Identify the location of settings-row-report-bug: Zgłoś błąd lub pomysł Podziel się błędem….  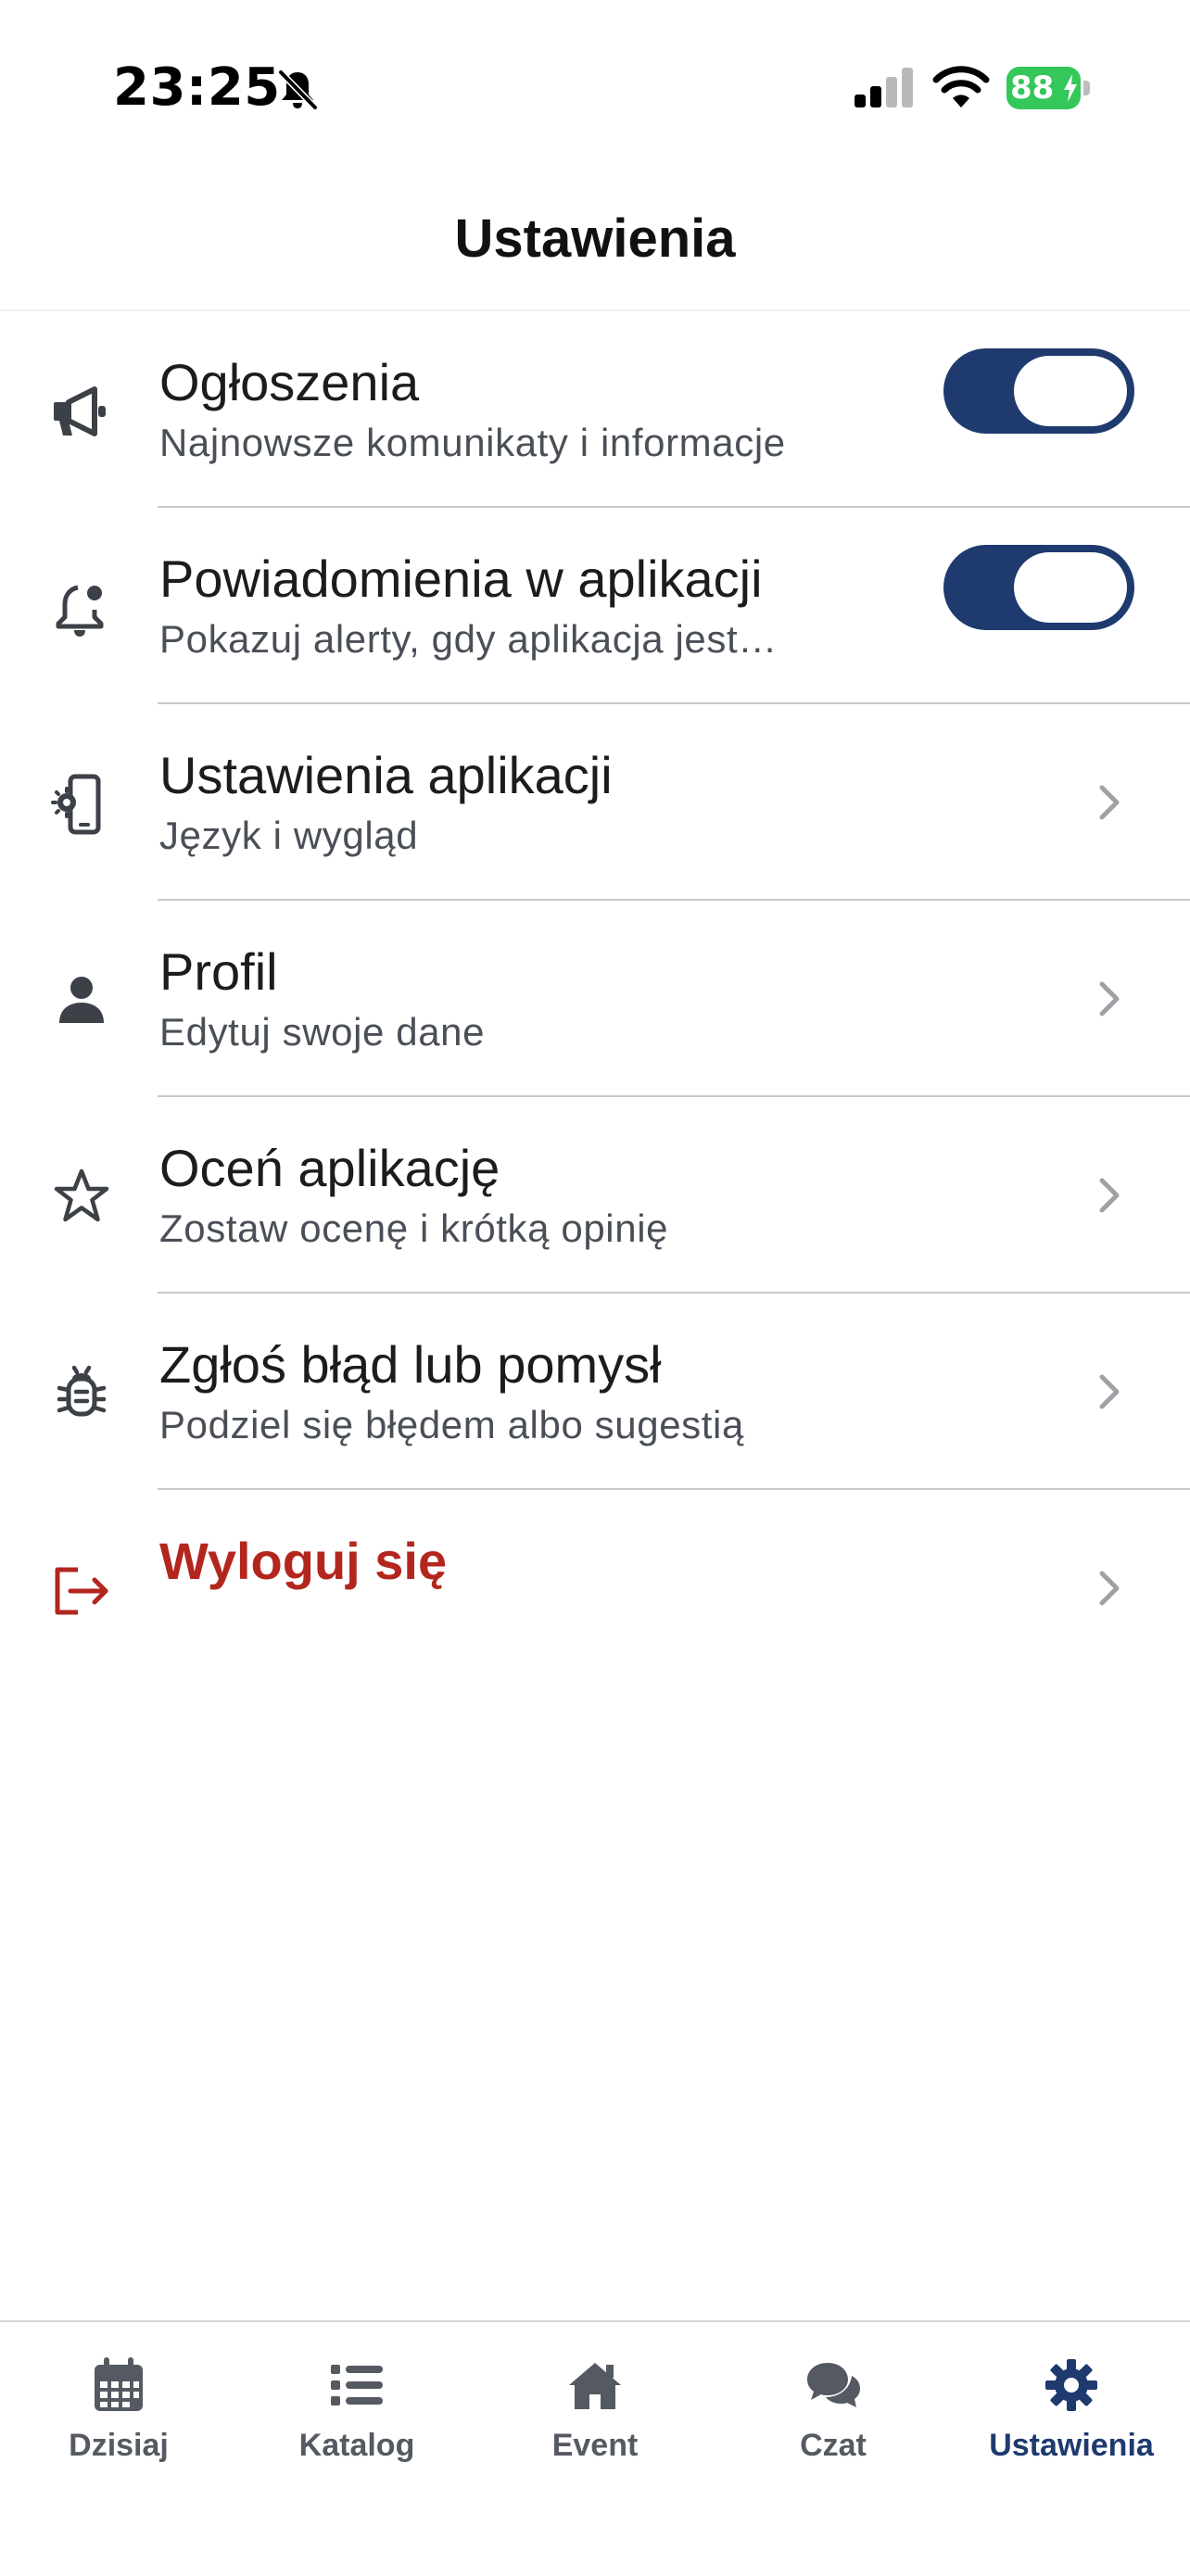
(595, 1392).